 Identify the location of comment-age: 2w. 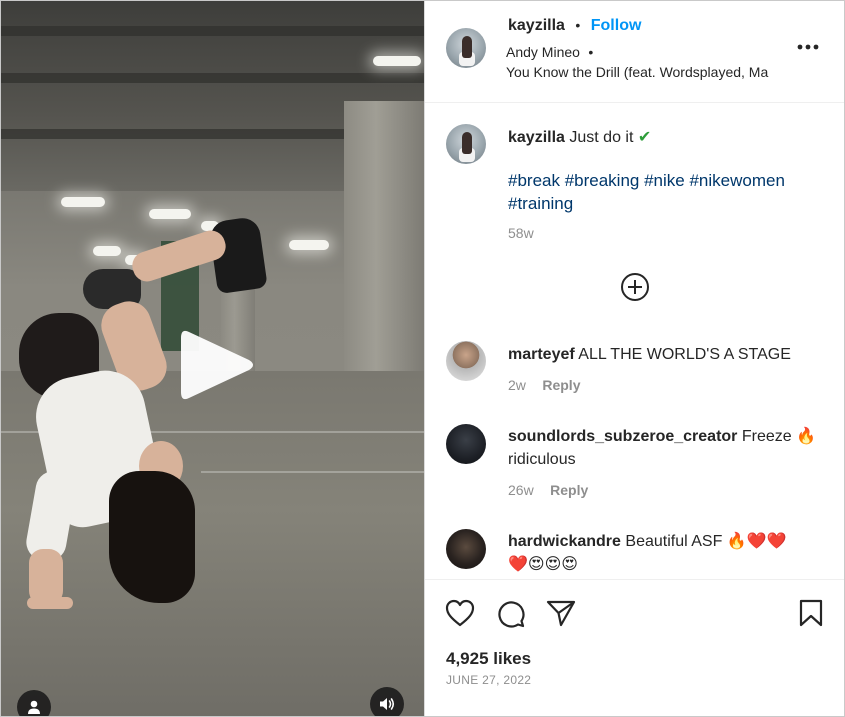
(517, 385).